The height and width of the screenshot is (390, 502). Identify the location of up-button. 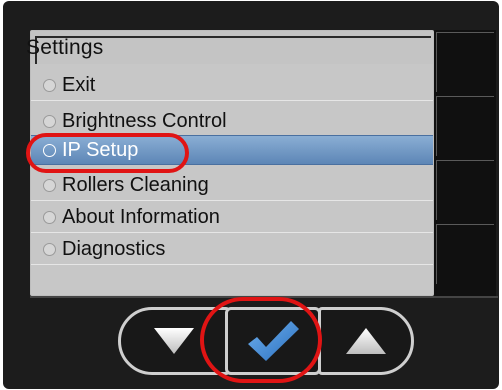
(366, 341).